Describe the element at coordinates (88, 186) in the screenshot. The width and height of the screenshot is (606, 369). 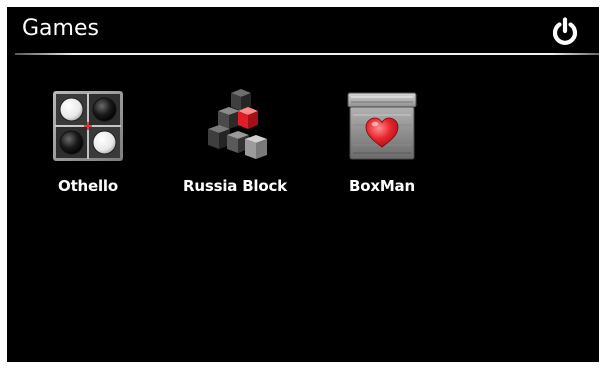
I see `game-label-othello: Othello` at that location.